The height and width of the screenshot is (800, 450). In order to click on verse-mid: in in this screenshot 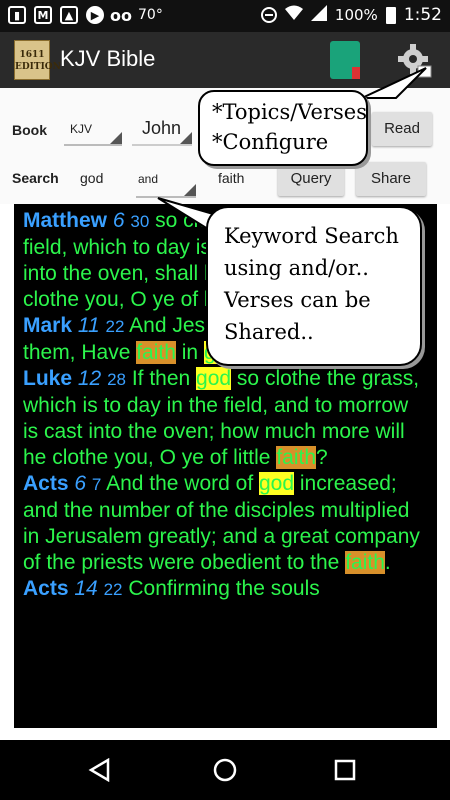, I will do `click(189, 352)`.